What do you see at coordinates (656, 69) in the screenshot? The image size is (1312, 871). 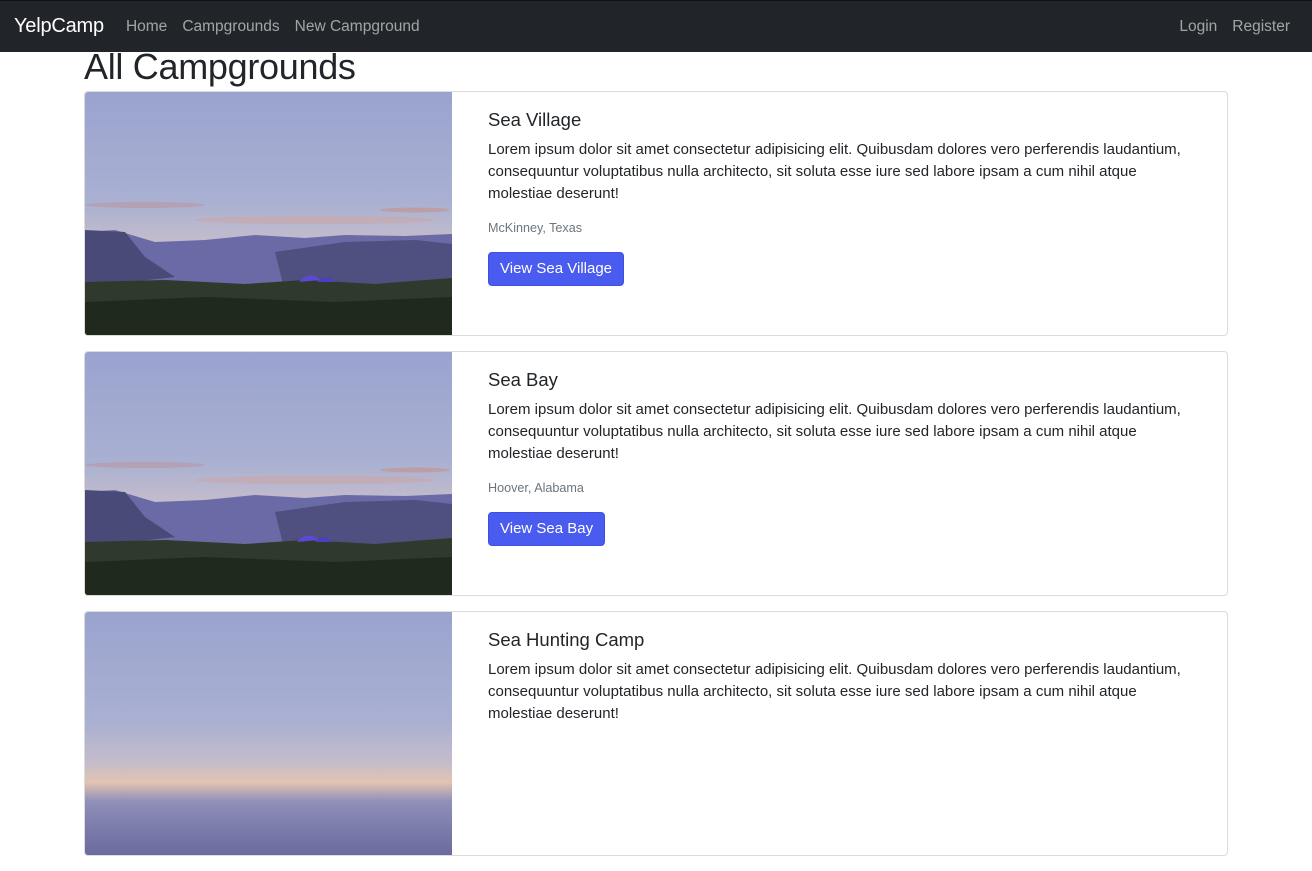 I see `page-title: All Campgrounds` at bounding box center [656, 69].